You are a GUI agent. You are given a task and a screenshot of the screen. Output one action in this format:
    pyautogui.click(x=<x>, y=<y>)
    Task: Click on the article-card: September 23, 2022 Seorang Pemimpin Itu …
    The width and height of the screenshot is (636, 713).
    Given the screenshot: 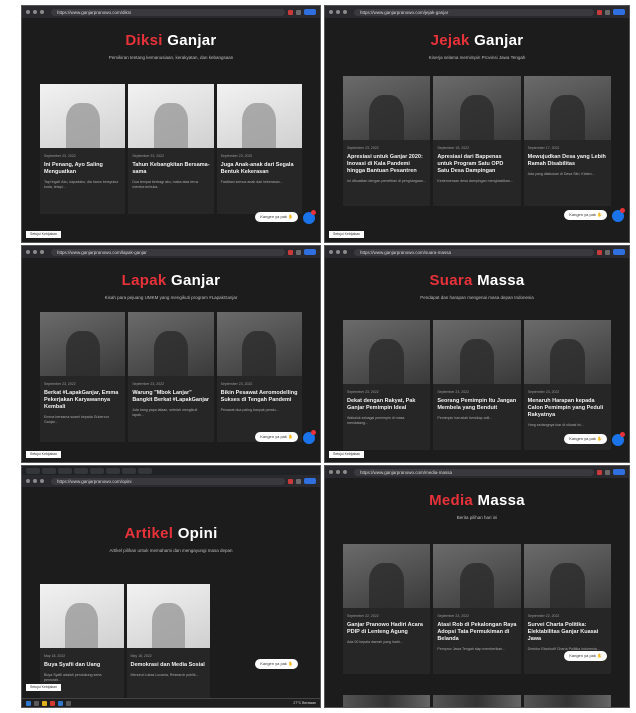 What is the action you would take?
    pyautogui.click(x=477, y=385)
    